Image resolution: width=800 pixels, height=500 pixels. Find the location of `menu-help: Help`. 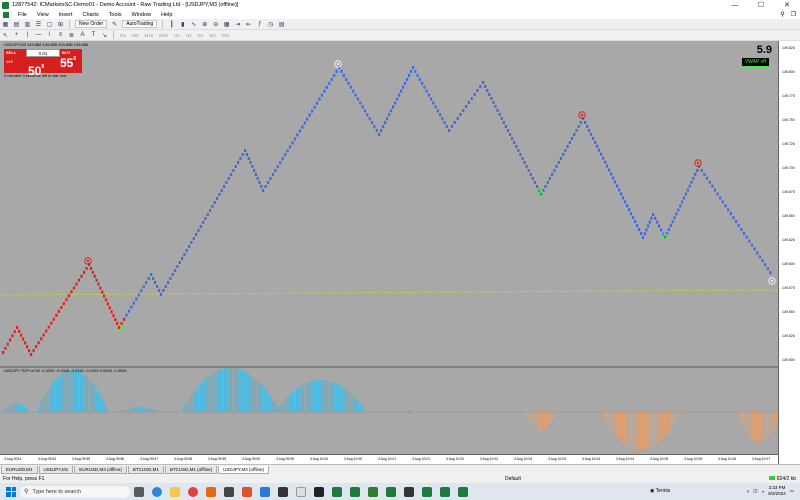

menu-help: Help is located at coordinates (166, 15).